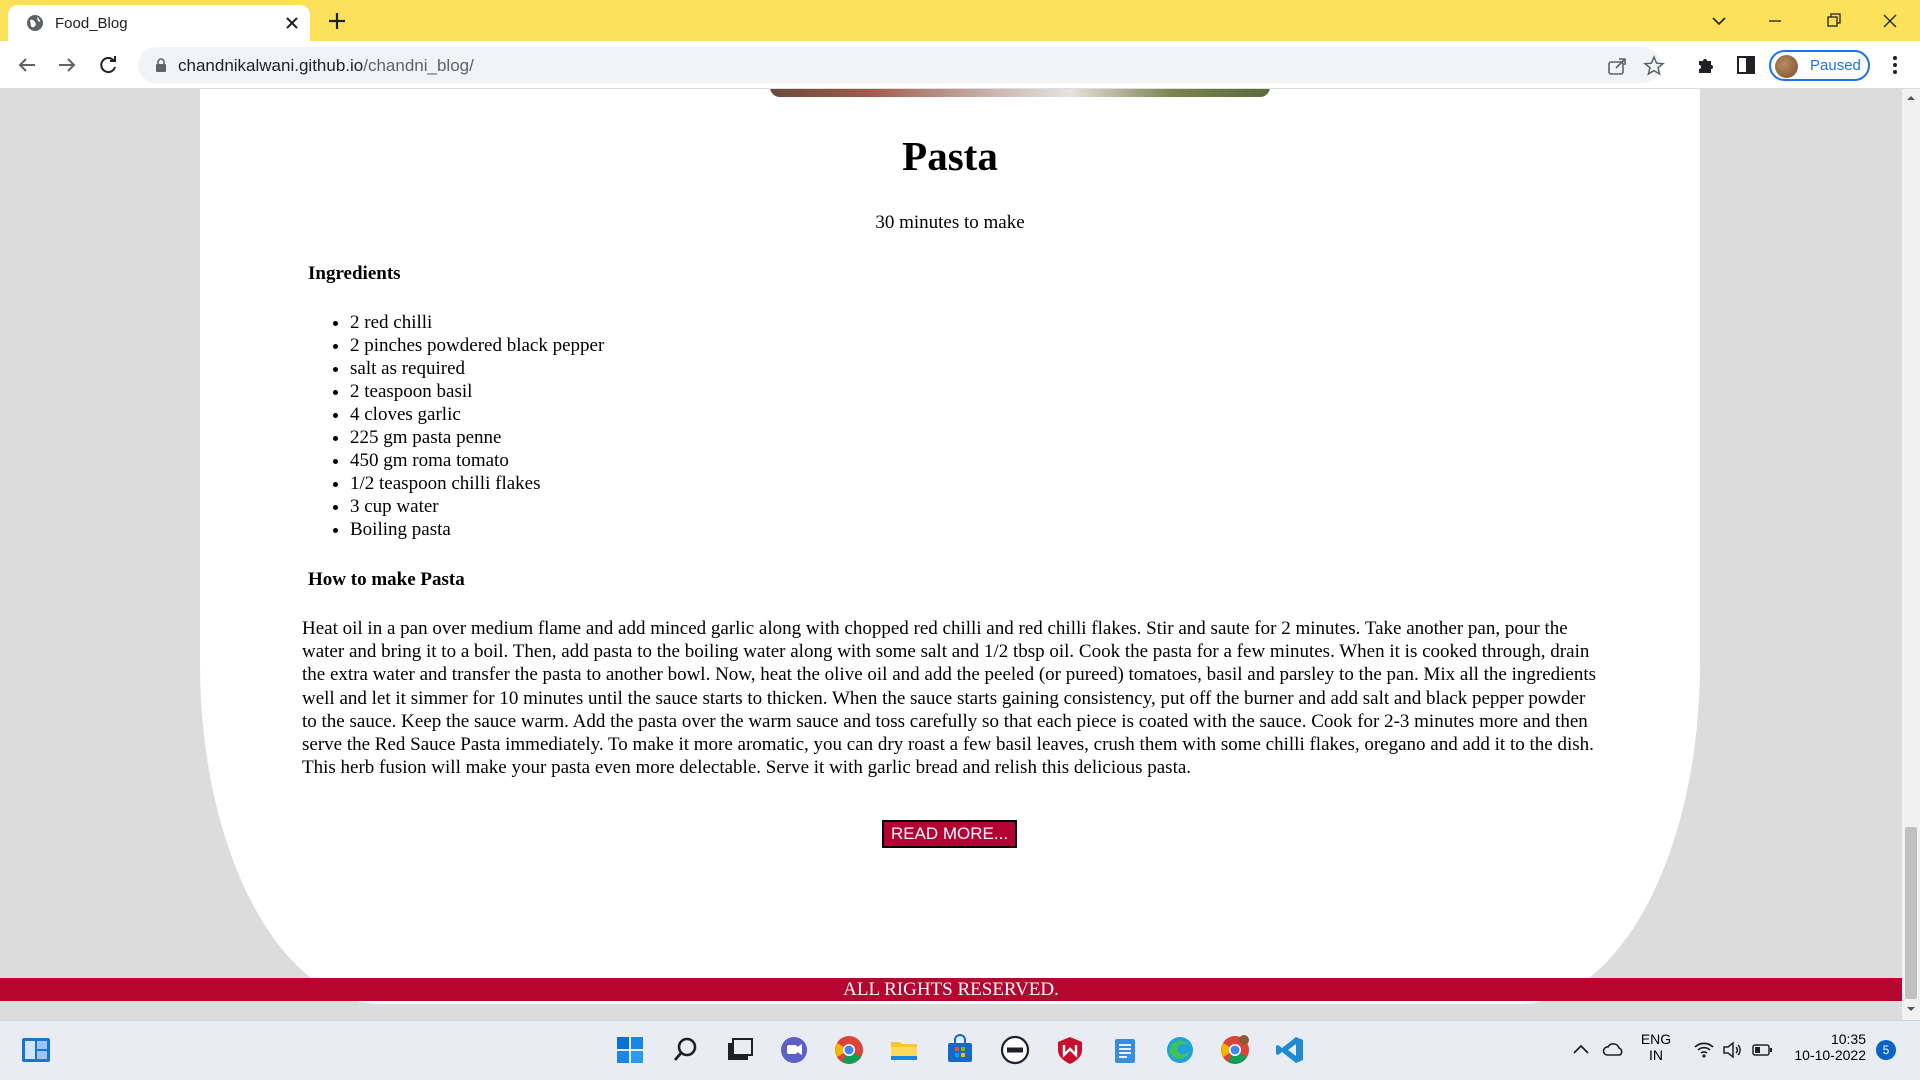 Image resolution: width=1920 pixels, height=1080 pixels. I want to click on ingredients-heading: Ingredients, so click(354, 273).